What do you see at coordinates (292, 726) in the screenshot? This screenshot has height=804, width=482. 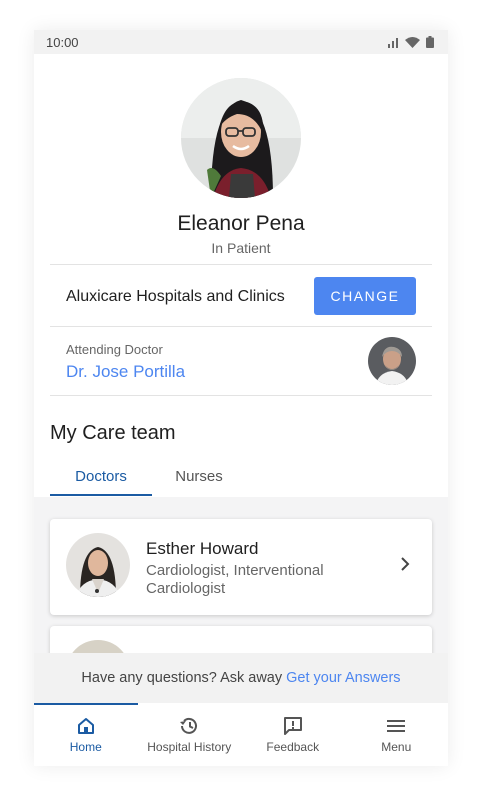 I see `feedback-icon` at bounding box center [292, 726].